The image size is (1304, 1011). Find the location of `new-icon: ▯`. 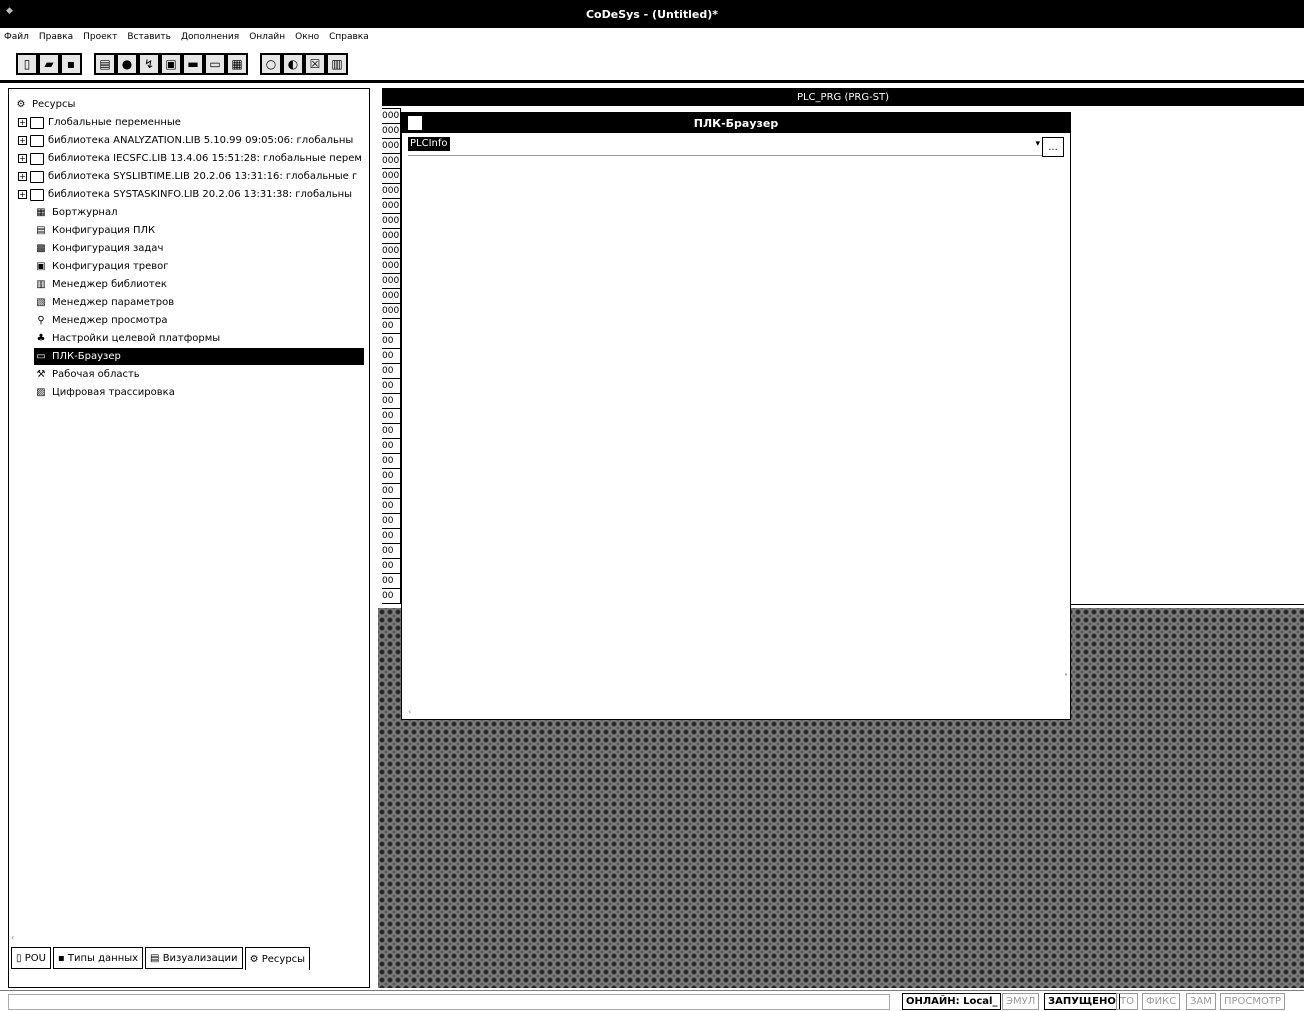

new-icon: ▯ is located at coordinates (27, 64).